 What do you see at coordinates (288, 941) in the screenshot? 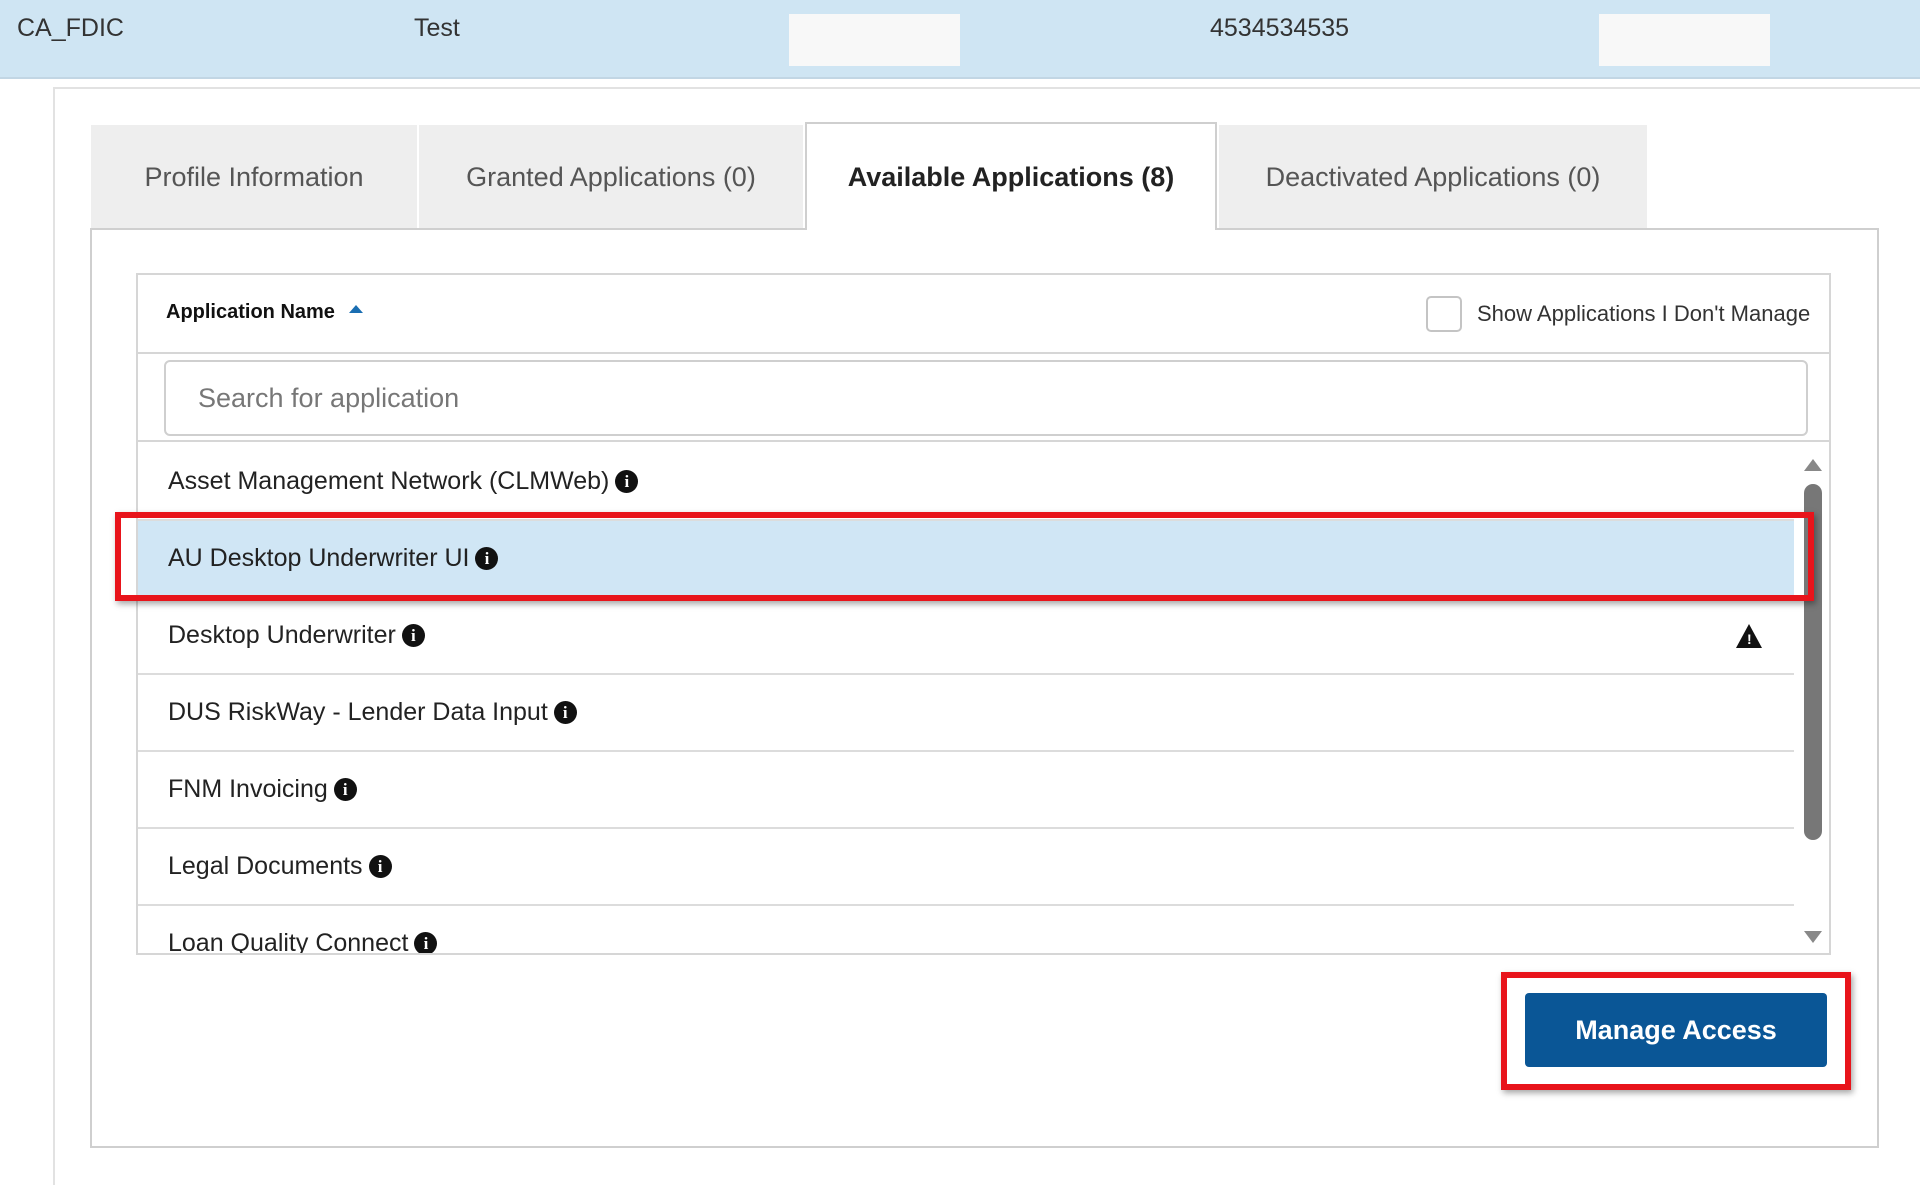
I see `application-name: Loan Quality Connect` at bounding box center [288, 941].